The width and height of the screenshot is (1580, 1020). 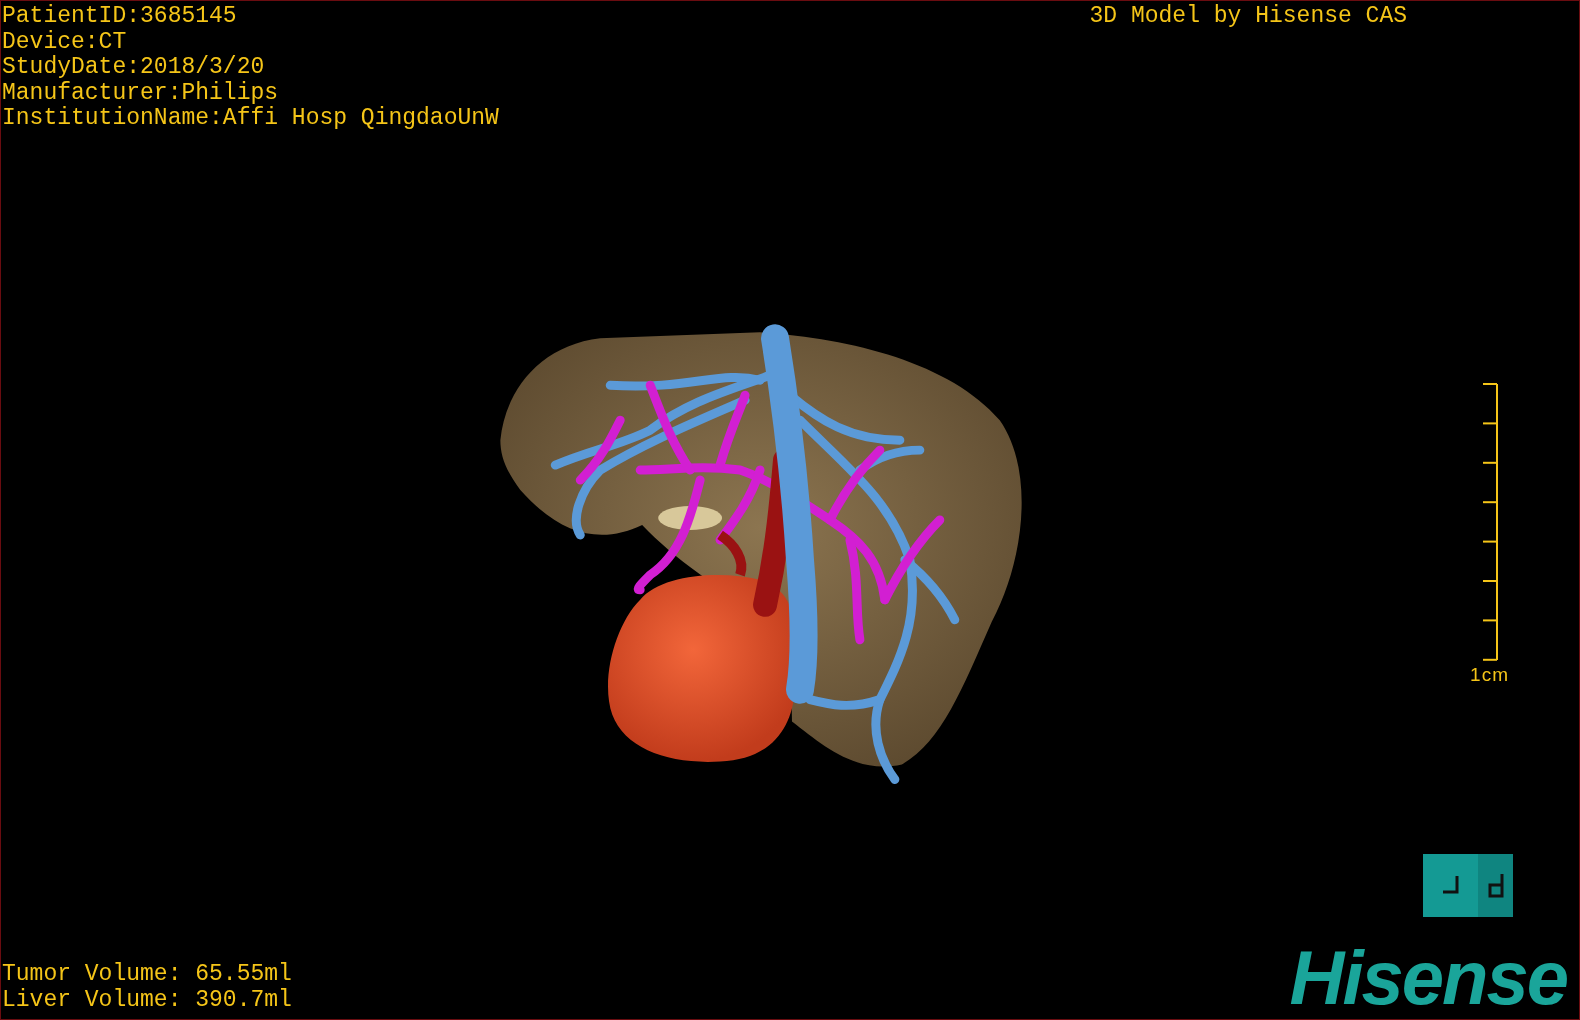 What do you see at coordinates (147, 975) in the screenshot?
I see `volume-reading: Tumor Volume: 65.55ml` at bounding box center [147, 975].